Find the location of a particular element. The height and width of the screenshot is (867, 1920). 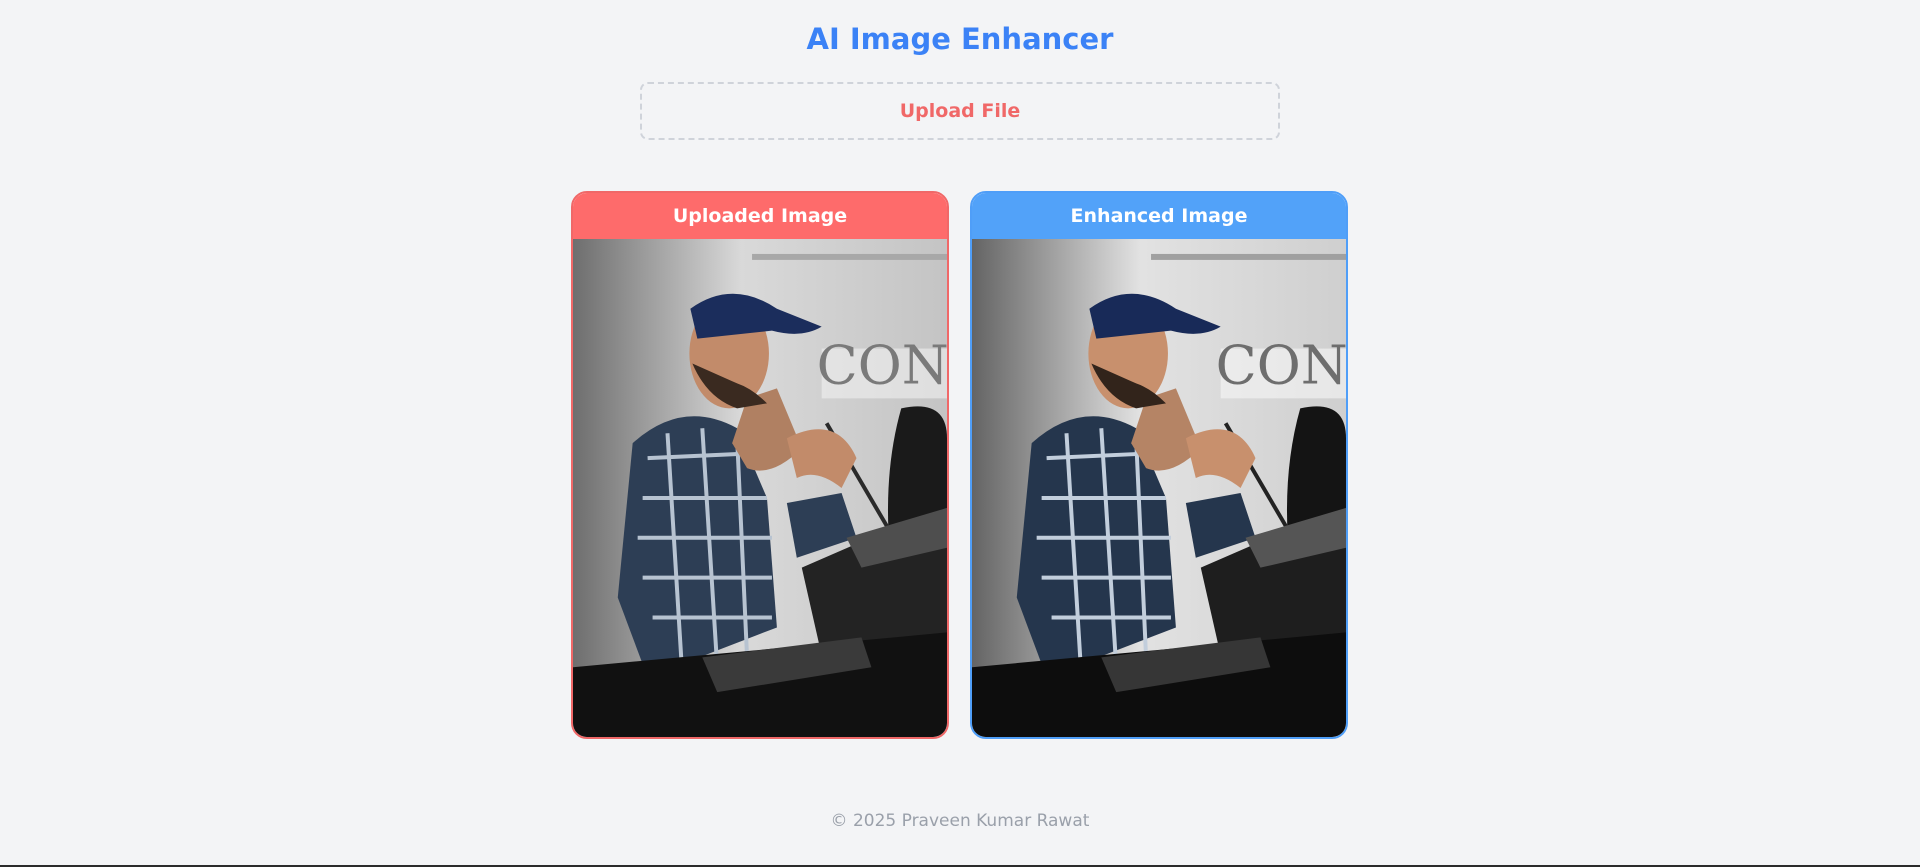

uploaded-image-header: Uploaded Image is located at coordinates (760, 216).